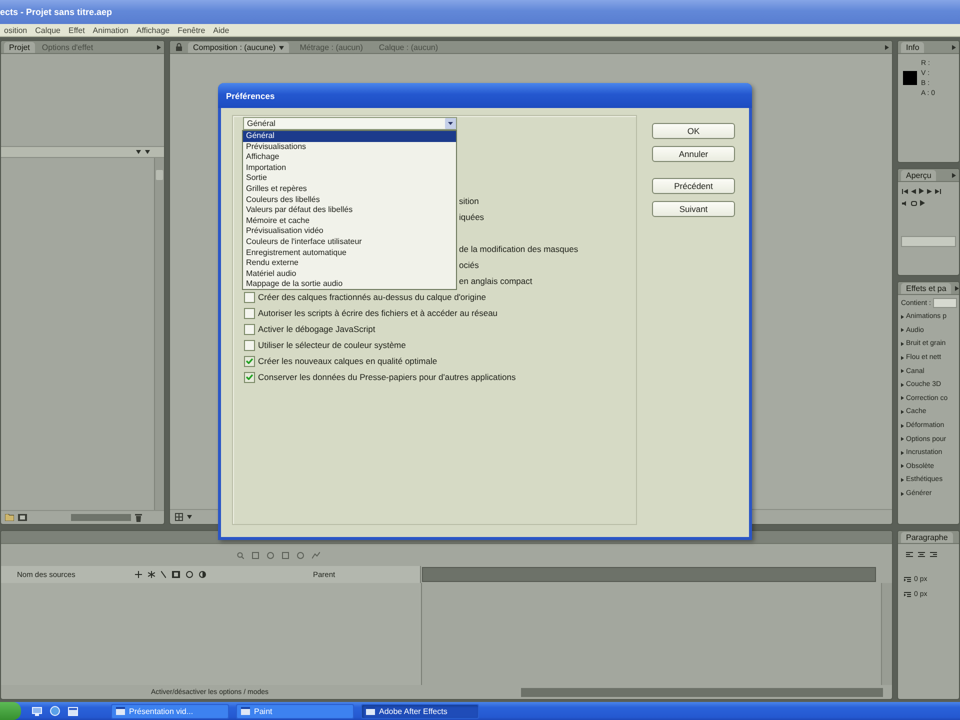 This screenshot has width=960, height=720. I want to click on dropdown-option: Mémoire et cache, so click(349, 221).